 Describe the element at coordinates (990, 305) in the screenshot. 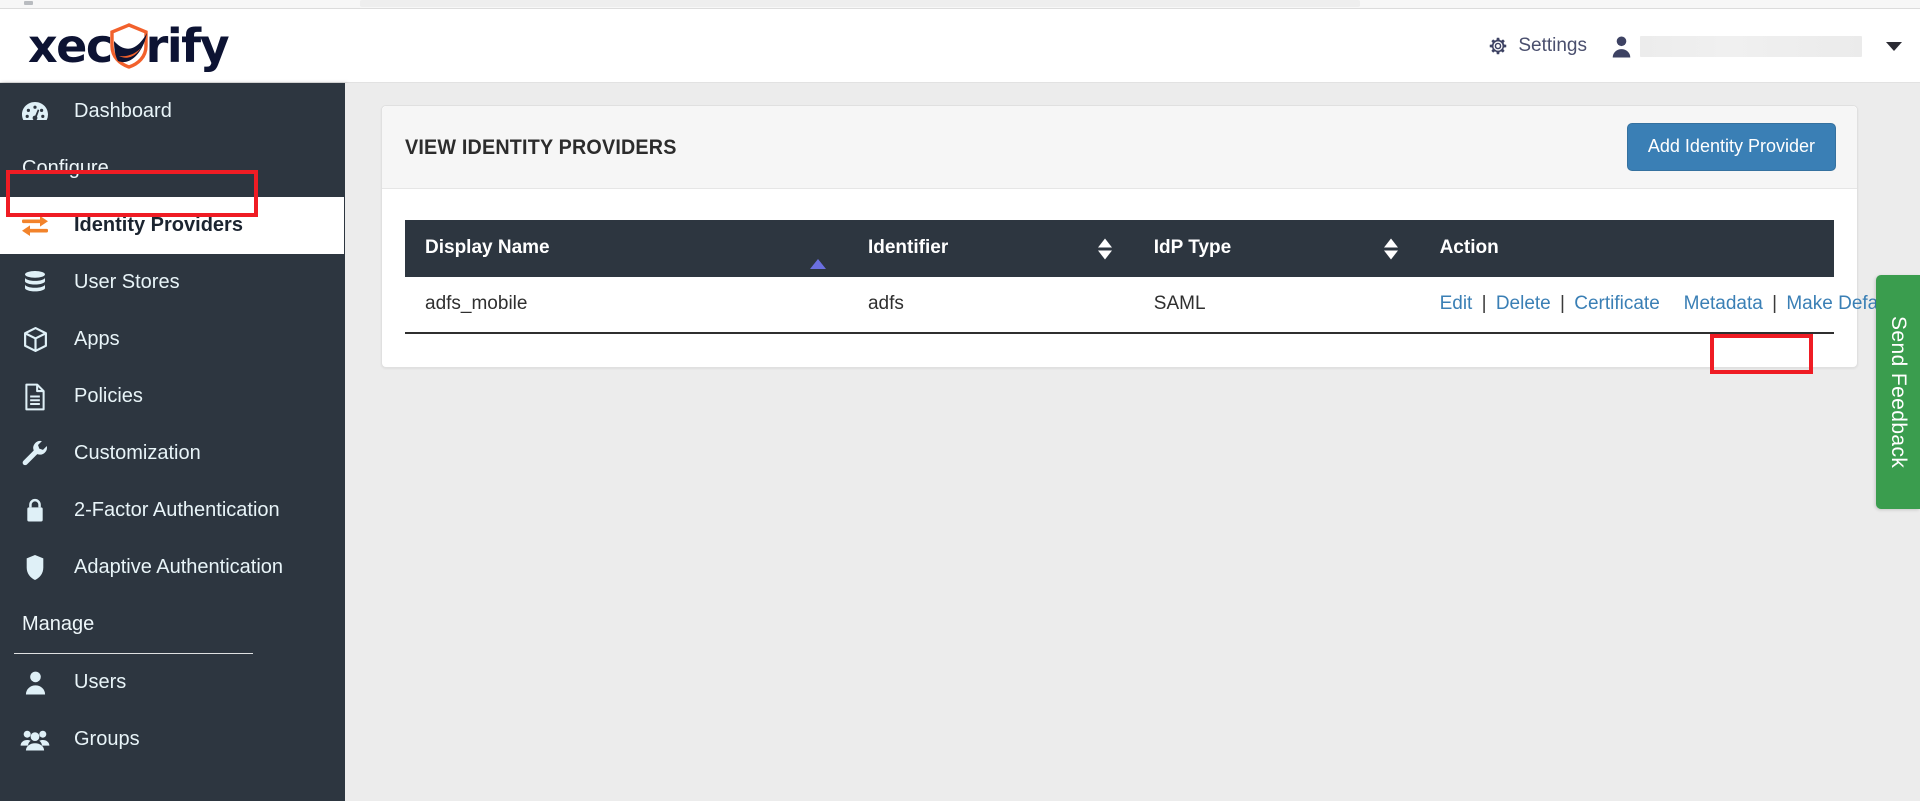

I see `cell-identifier: adfs` at that location.